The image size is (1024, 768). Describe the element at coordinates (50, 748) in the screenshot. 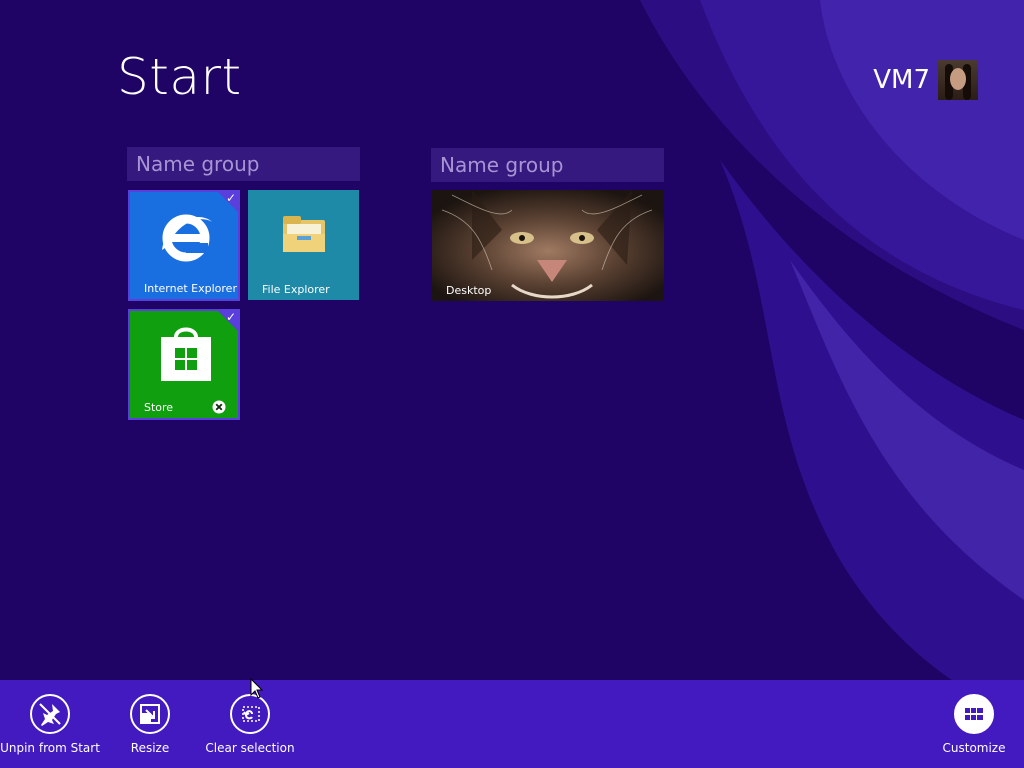

I see `unpin-label: Unpin from Start` at that location.